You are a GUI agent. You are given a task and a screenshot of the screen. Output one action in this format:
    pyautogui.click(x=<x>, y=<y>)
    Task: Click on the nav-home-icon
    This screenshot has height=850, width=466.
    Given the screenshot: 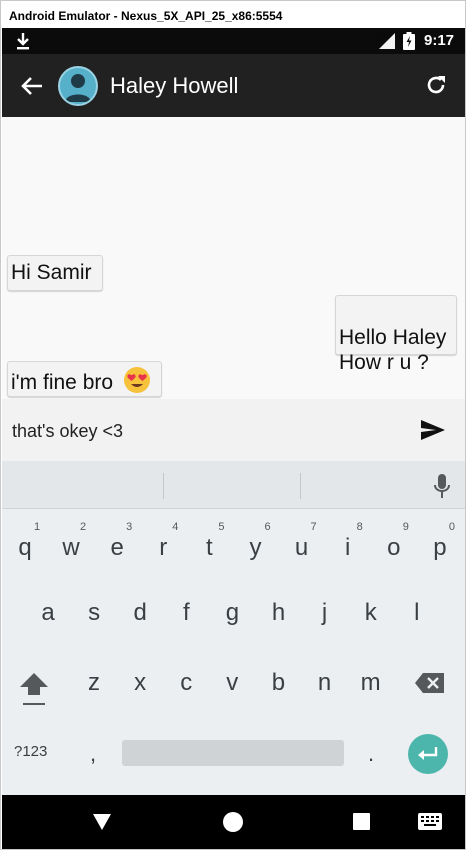 What is the action you would take?
    pyautogui.click(x=233, y=822)
    